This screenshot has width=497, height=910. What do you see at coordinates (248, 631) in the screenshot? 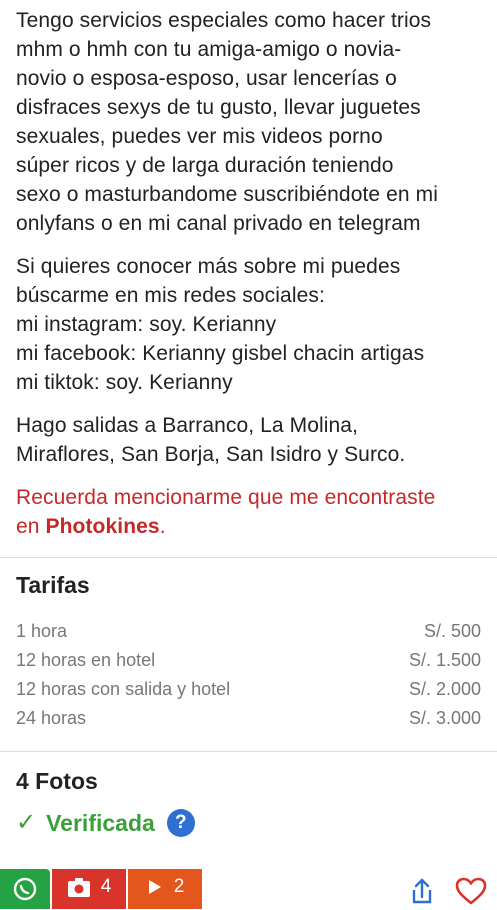
I see `rate-row: 1 hora S/. 500` at bounding box center [248, 631].